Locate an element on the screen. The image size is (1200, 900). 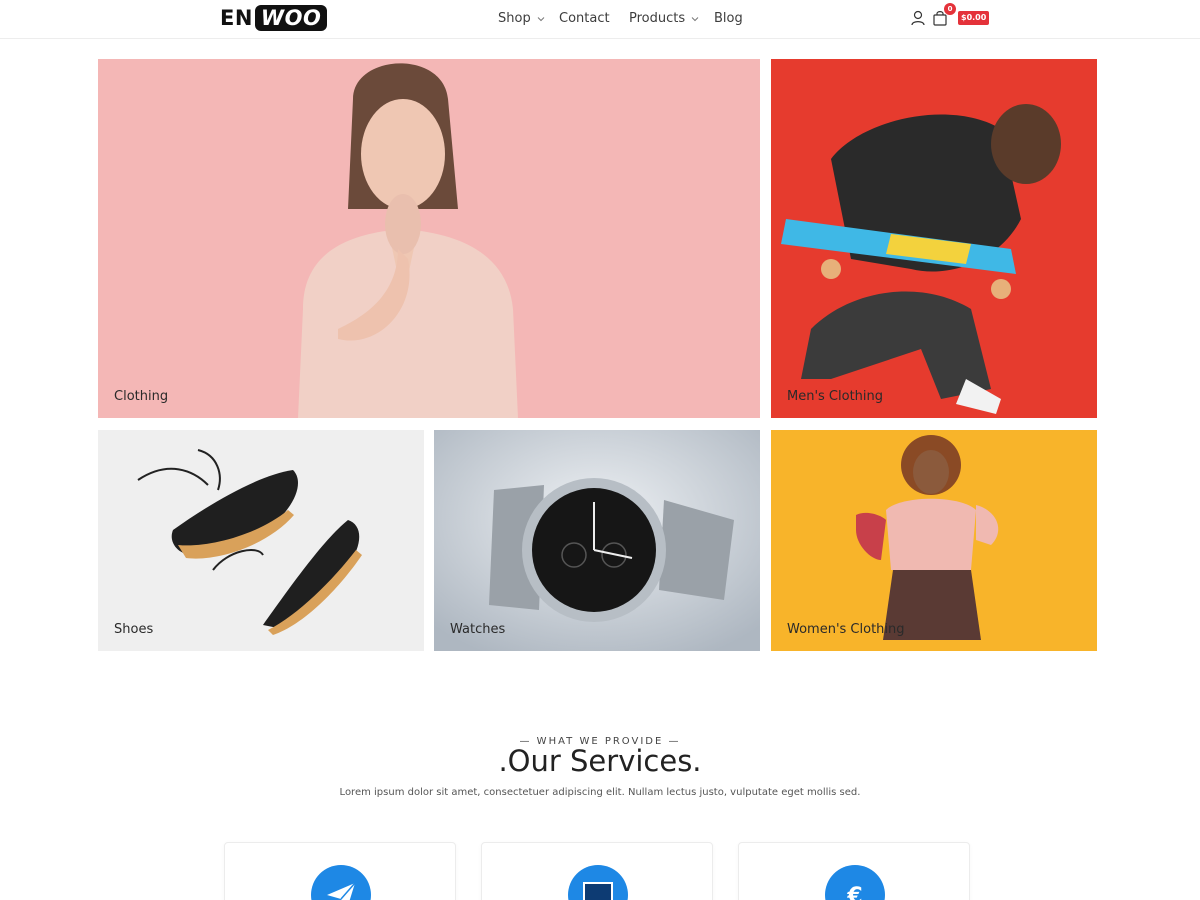
site-logo: EN WOO is located at coordinates (274, 18).